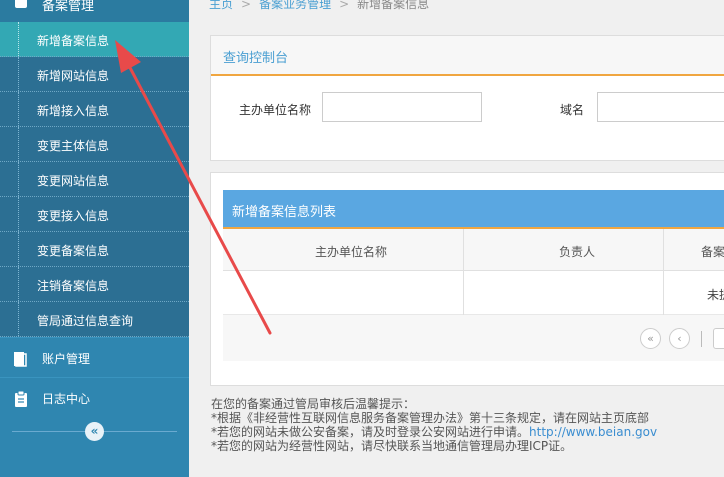  Describe the element at coordinates (715, 295) in the screenshot. I see `table-cell-status: 未提` at that location.